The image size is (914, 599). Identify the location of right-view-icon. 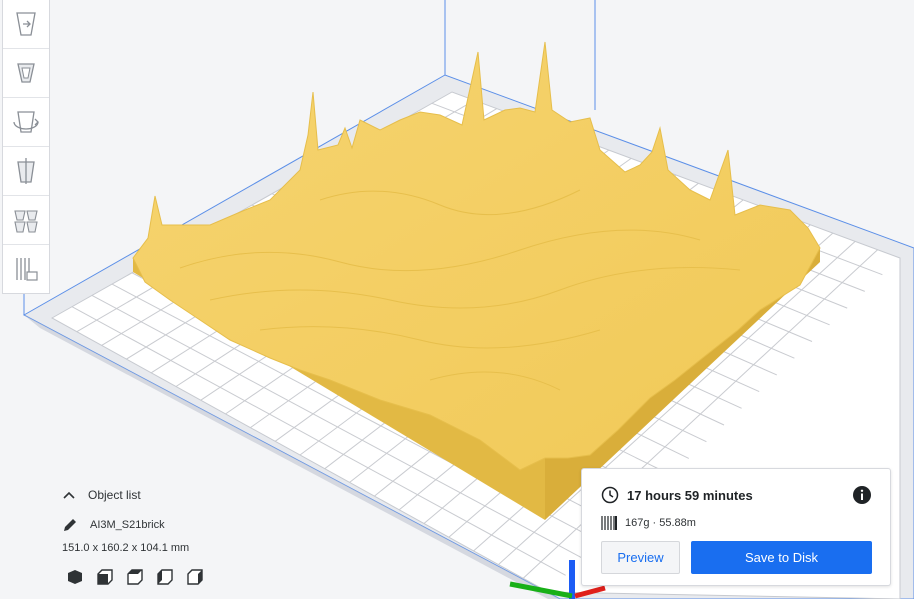
(195, 577).